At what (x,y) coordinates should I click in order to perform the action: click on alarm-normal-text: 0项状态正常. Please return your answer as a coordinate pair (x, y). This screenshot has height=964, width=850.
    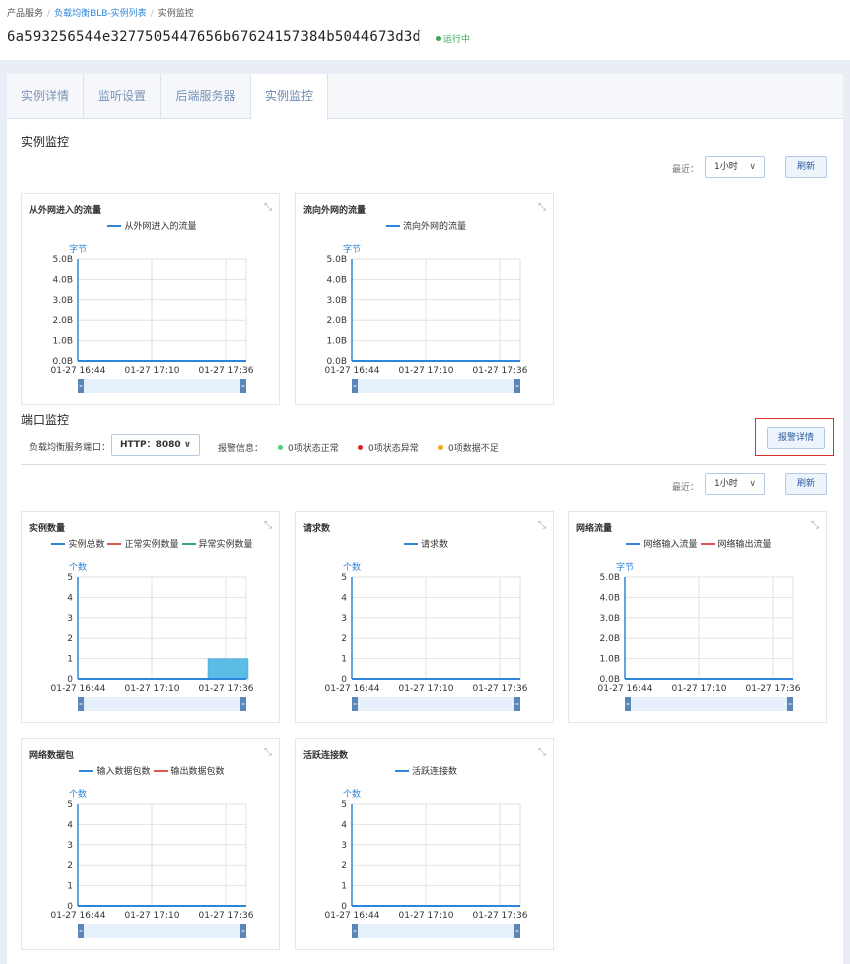
    Looking at the image, I should click on (313, 449).